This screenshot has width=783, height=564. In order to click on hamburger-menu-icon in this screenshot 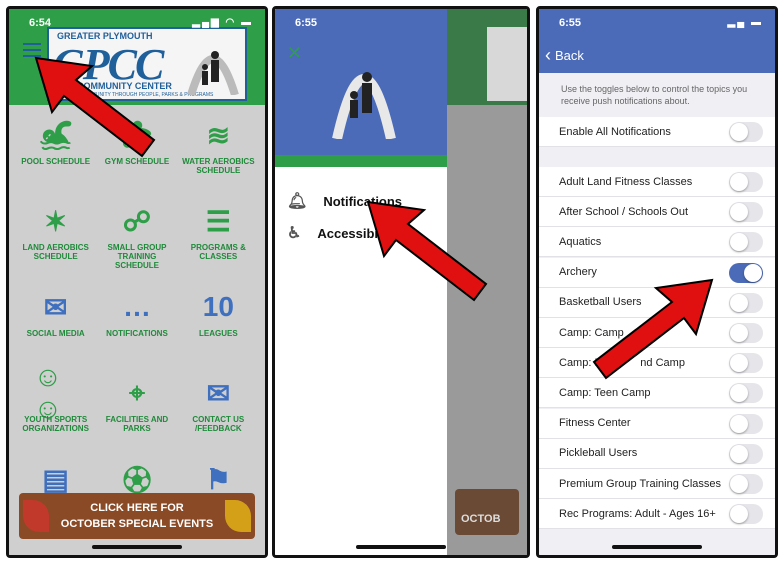, I will do `click(32, 50)`.